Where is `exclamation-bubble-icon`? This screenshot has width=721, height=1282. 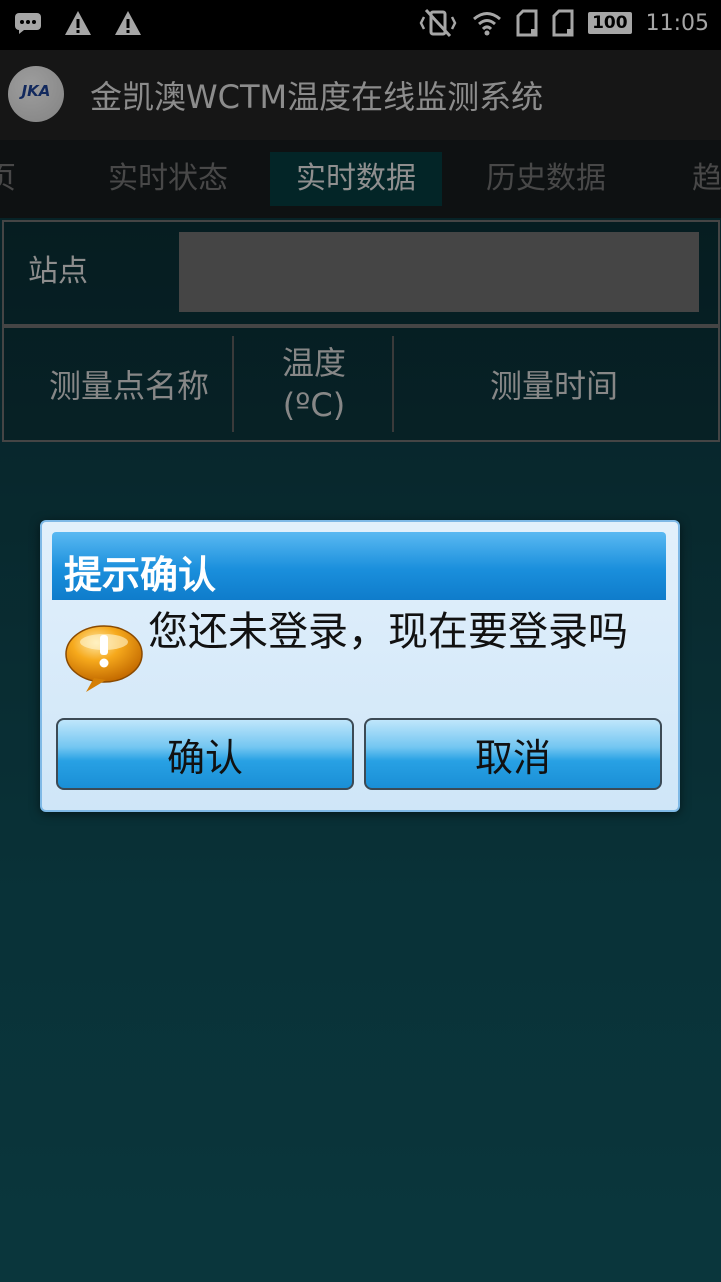
exclamation-bubble-icon is located at coordinates (104, 658).